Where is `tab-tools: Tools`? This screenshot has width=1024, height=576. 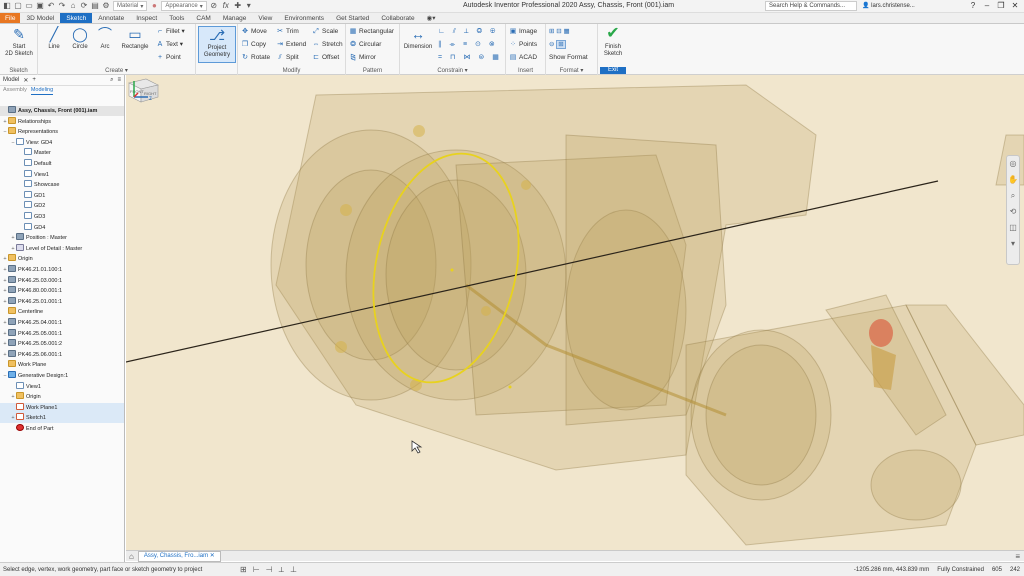 tab-tools: Tools is located at coordinates (176, 18).